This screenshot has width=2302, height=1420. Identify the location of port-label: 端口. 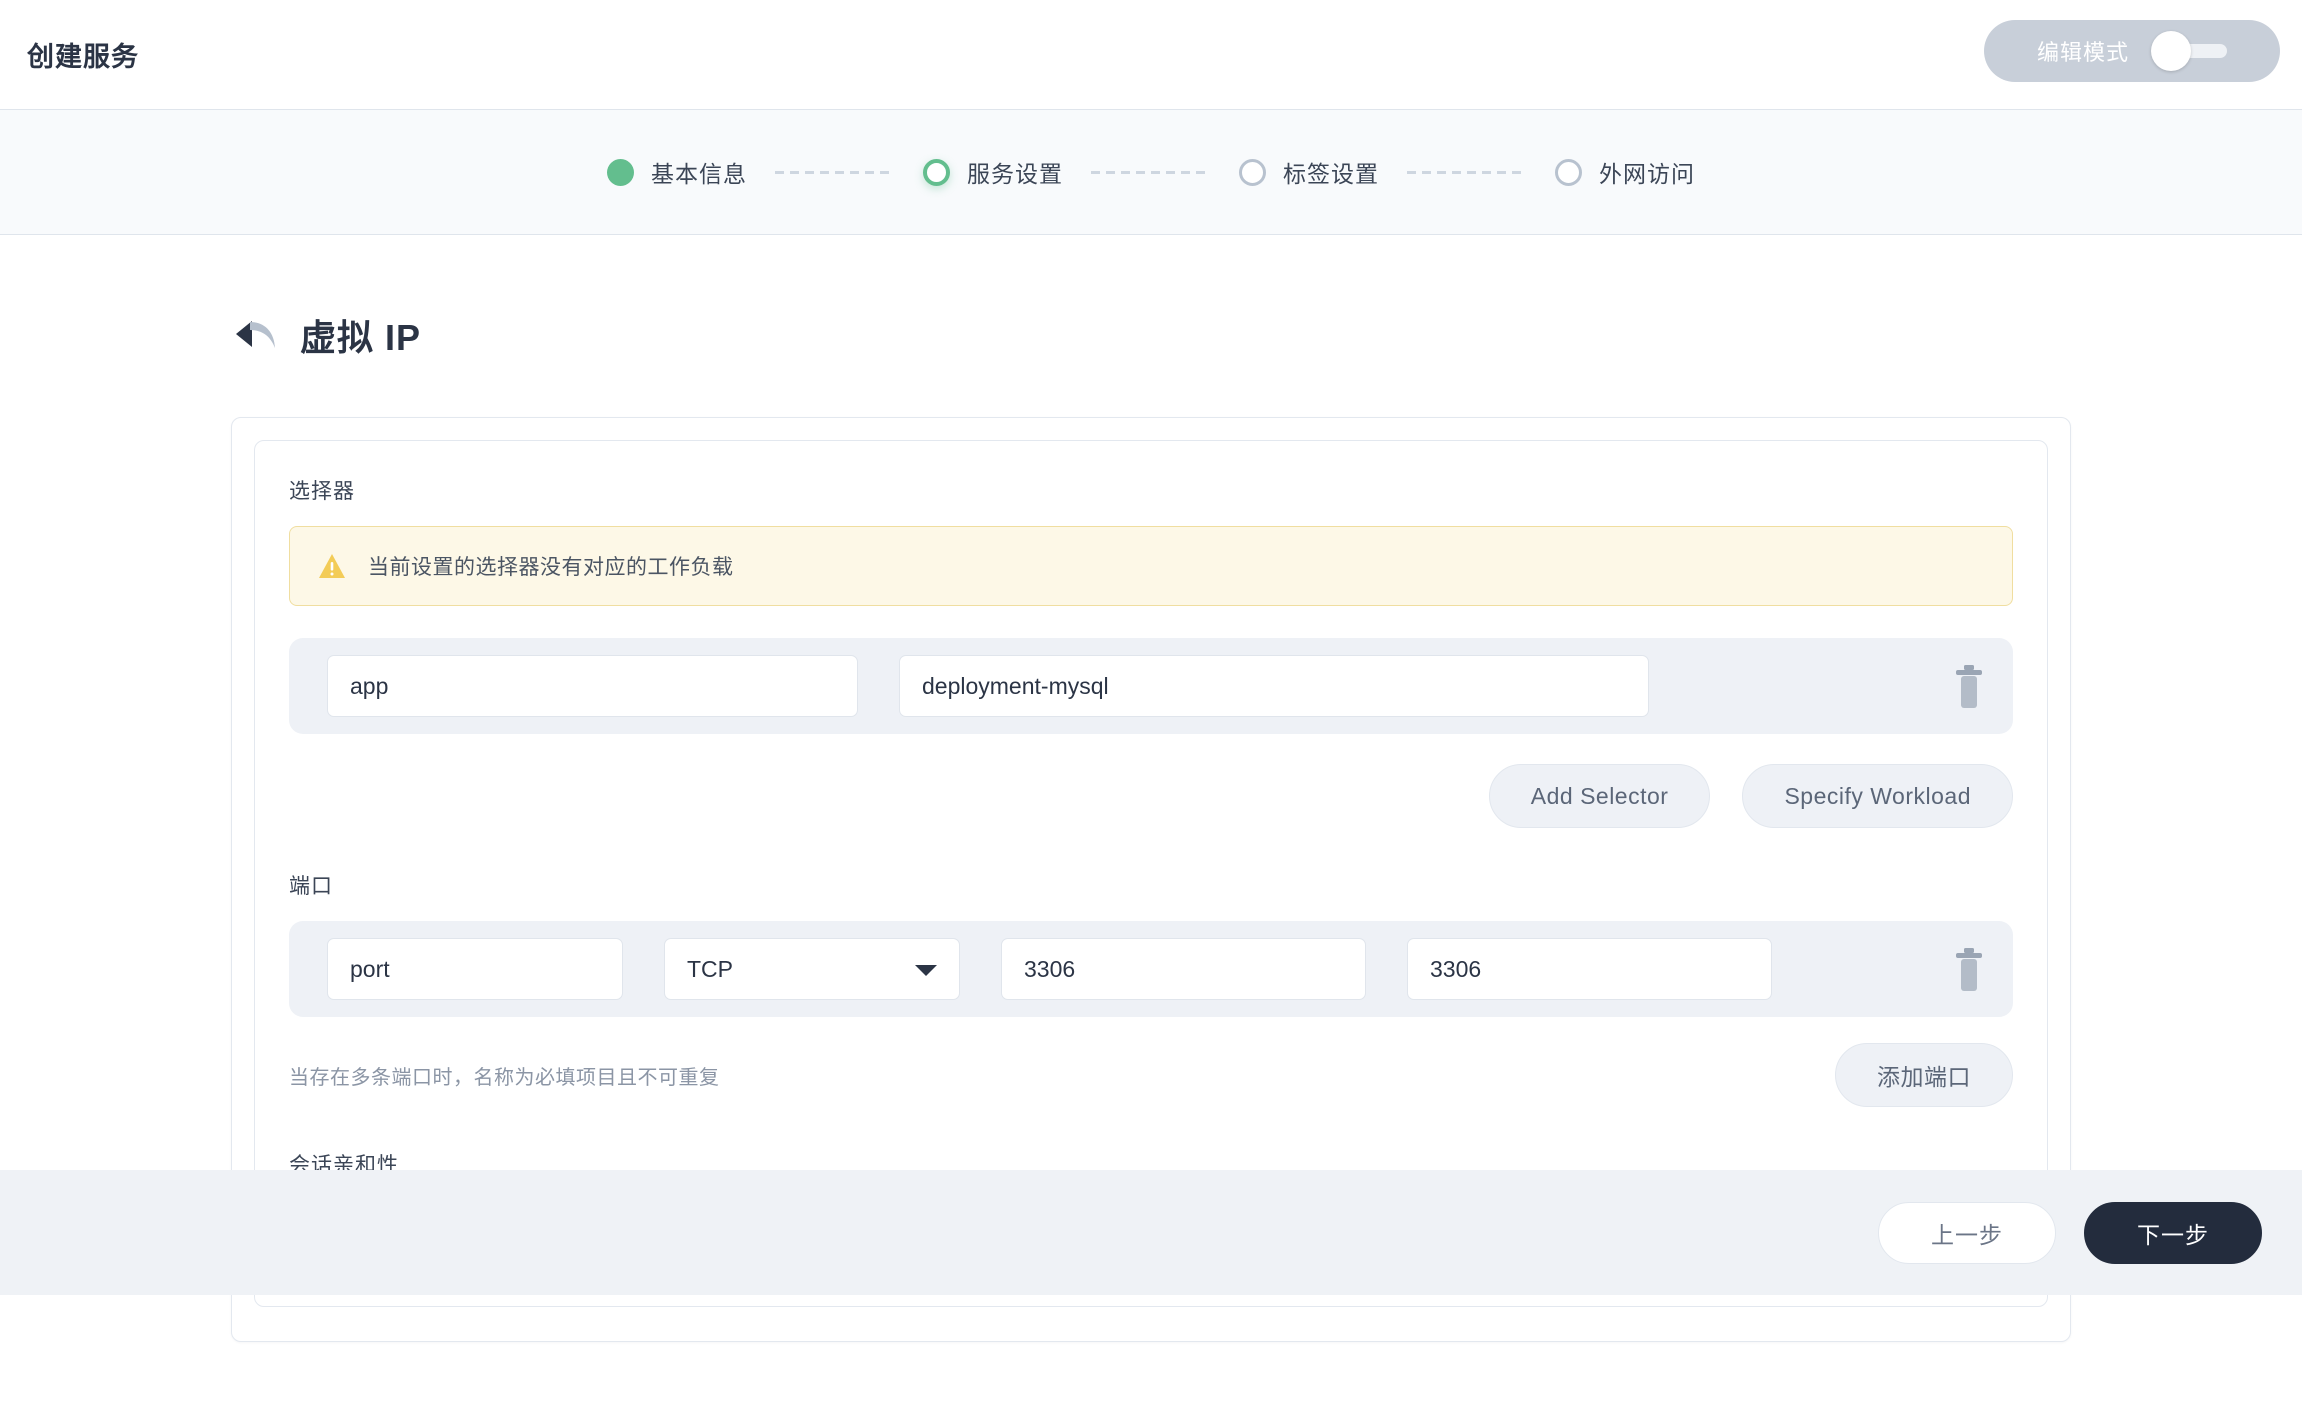
(311, 886).